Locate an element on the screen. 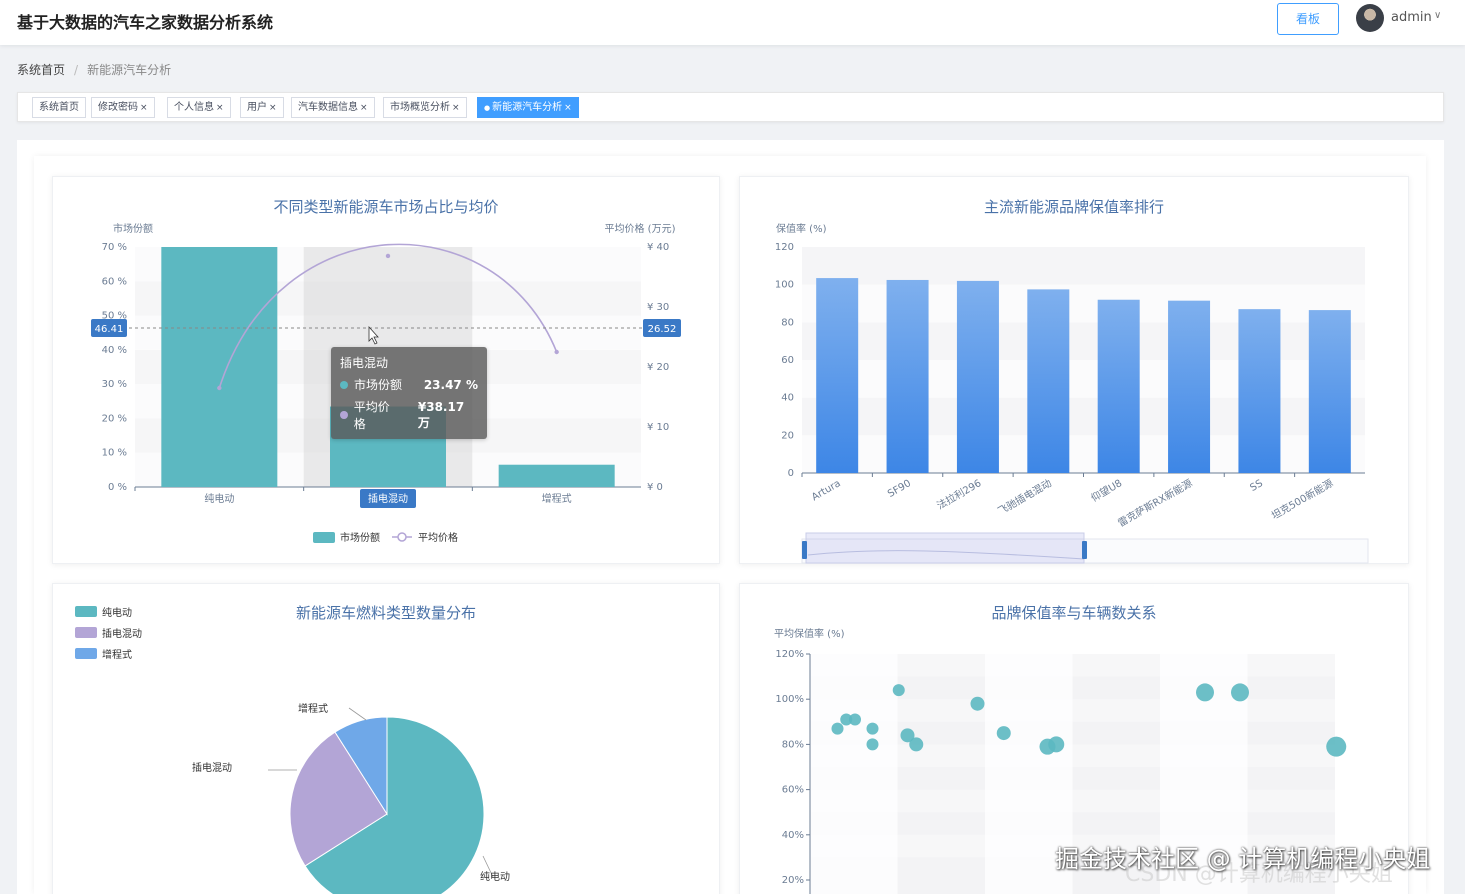  top-header: 基于大数据的汽车之家数据分析系统 看板 admin ∨ is located at coordinates (732, 22).